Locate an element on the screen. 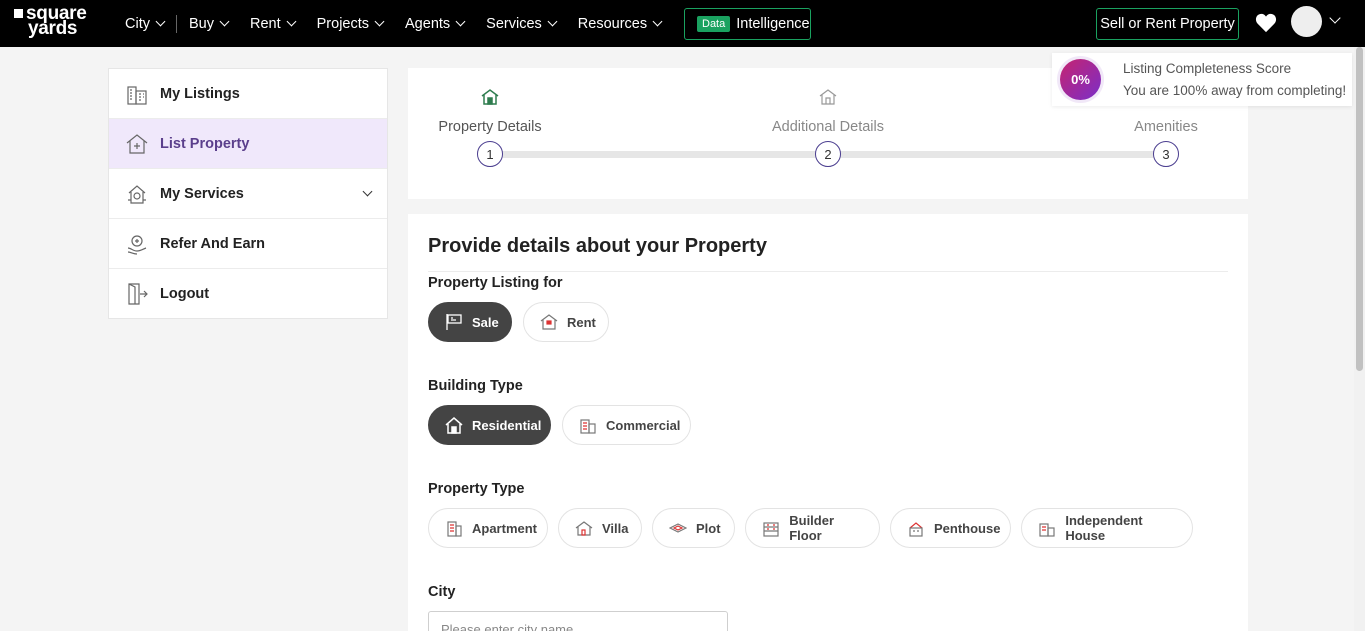 The image size is (1365, 631). step-title: Property Details is located at coordinates (490, 127).